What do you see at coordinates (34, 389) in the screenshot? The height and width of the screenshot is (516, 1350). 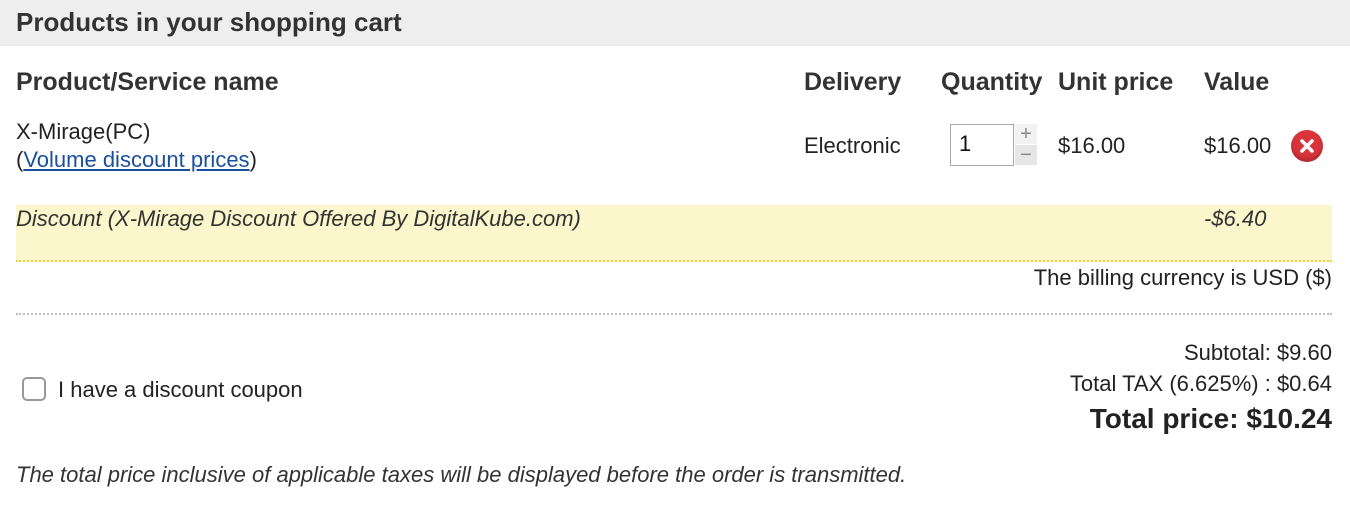 I see `discount-coupon-checkbox` at bounding box center [34, 389].